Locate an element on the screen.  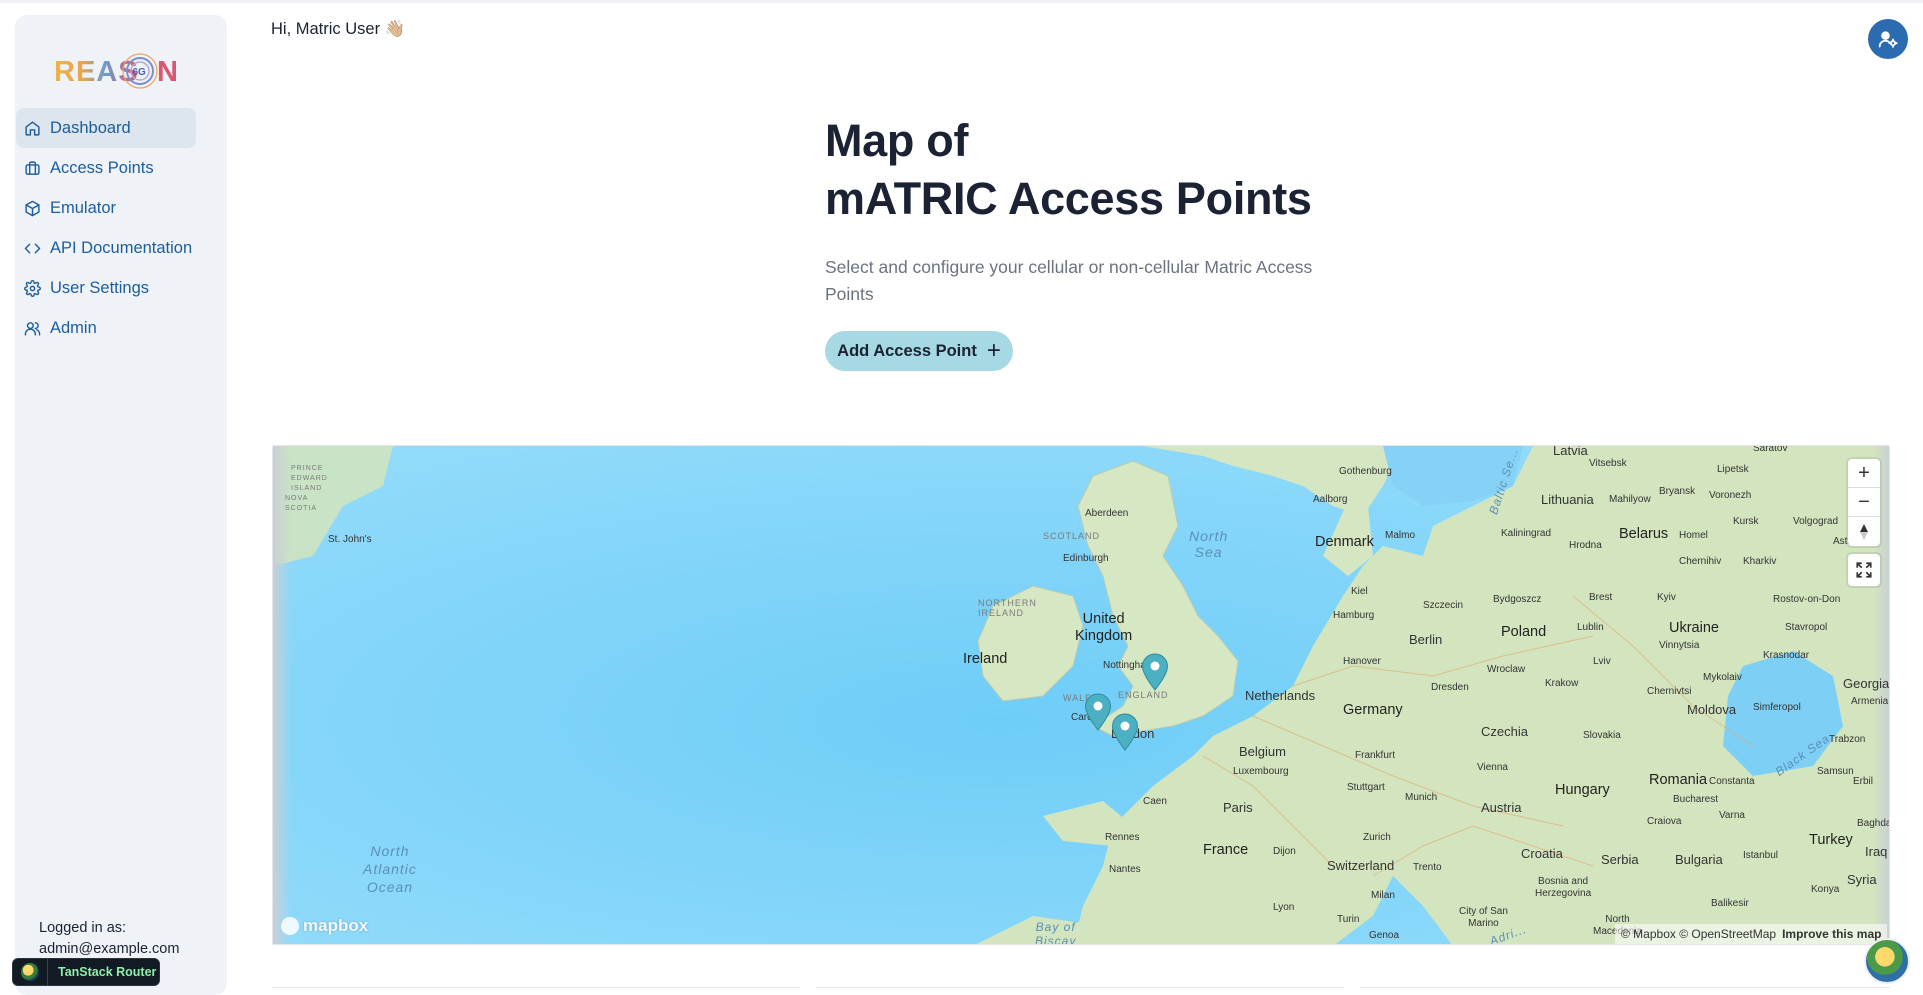
map-label: Zurich is located at coordinates (1377, 837).